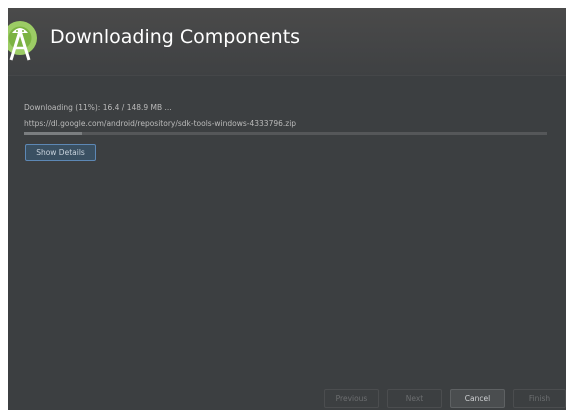 Image resolution: width=566 pixels, height=410 pixels. What do you see at coordinates (175, 37) in the screenshot?
I see `page-title: Downloading Components` at bounding box center [175, 37].